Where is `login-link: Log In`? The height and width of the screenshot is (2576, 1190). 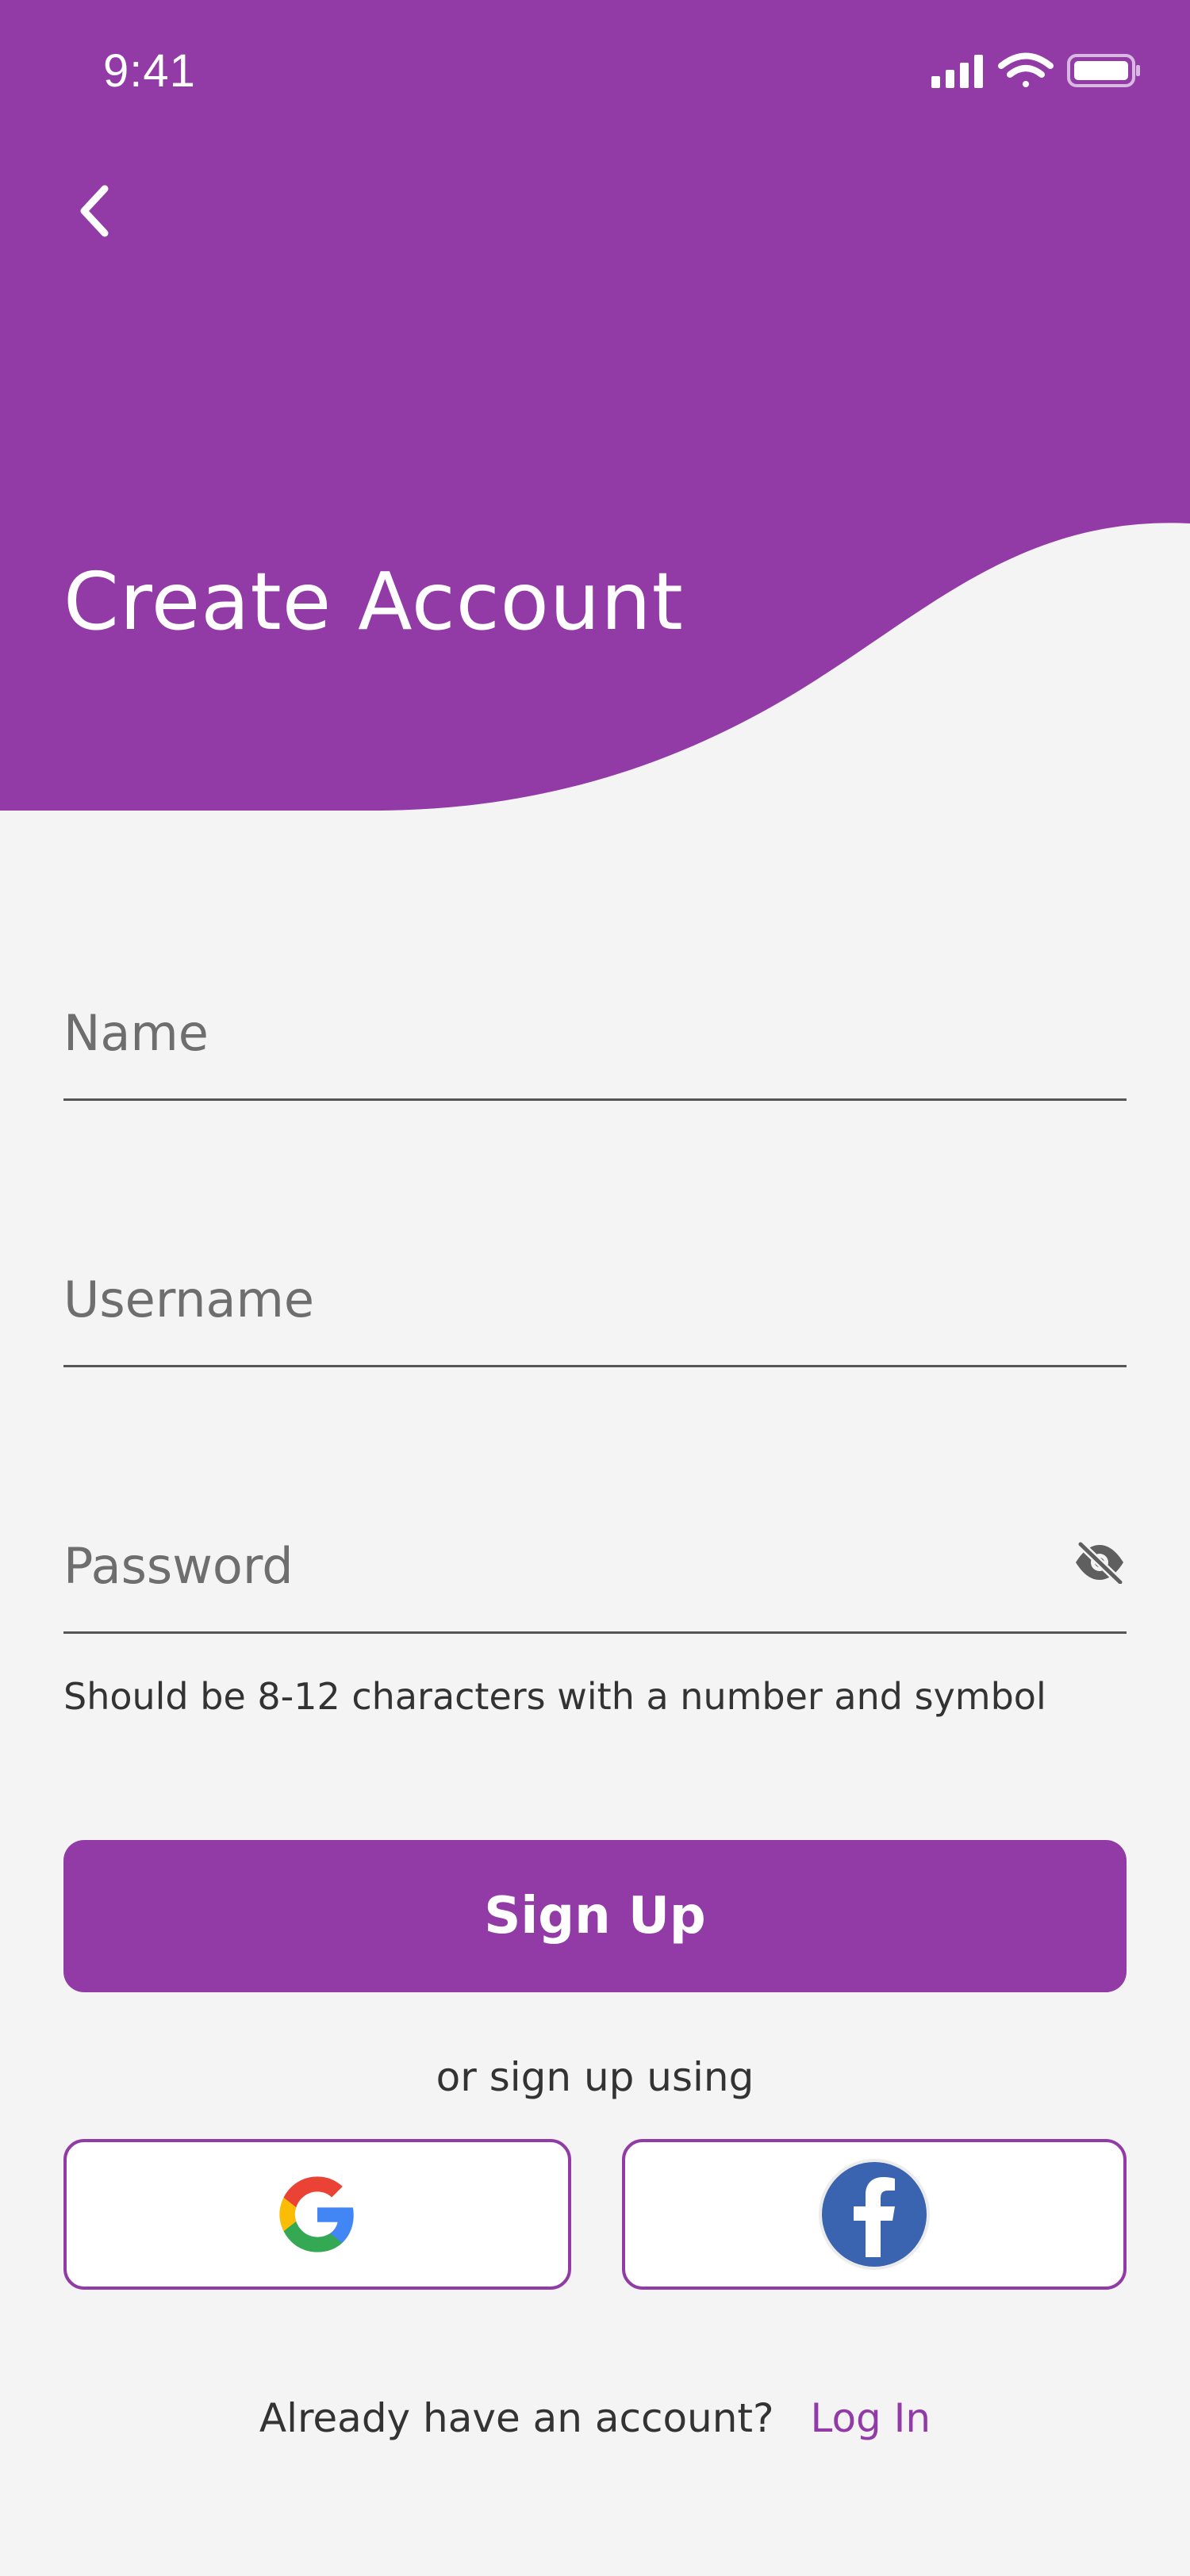 login-link: Log In is located at coordinates (870, 2418).